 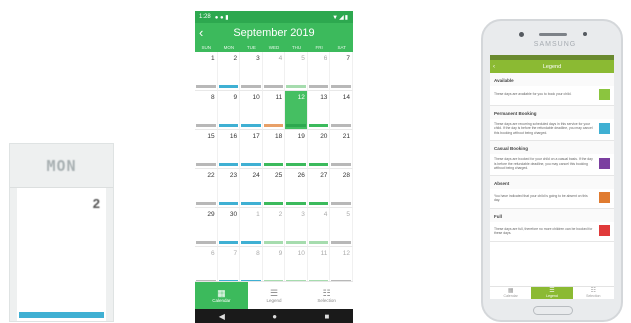 I want to click on home-button, so click(x=553, y=310).